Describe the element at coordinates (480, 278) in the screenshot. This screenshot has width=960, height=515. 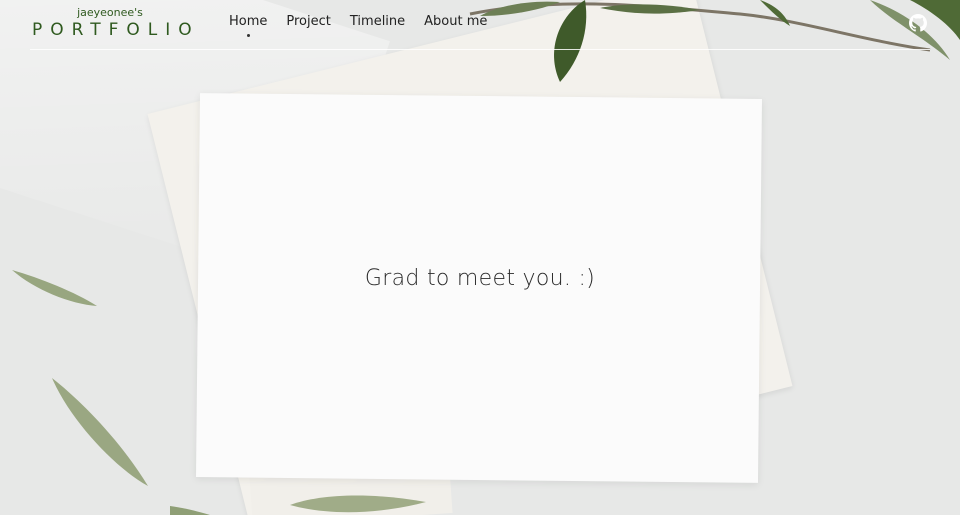
I see `greeting-message: Grad to meet you. :)` at that location.